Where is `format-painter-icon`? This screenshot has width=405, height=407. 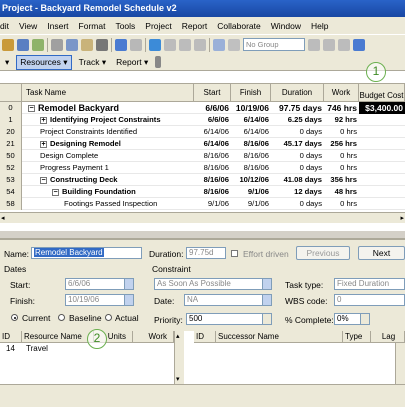
format-painter-icon is located at coordinates (102, 44).